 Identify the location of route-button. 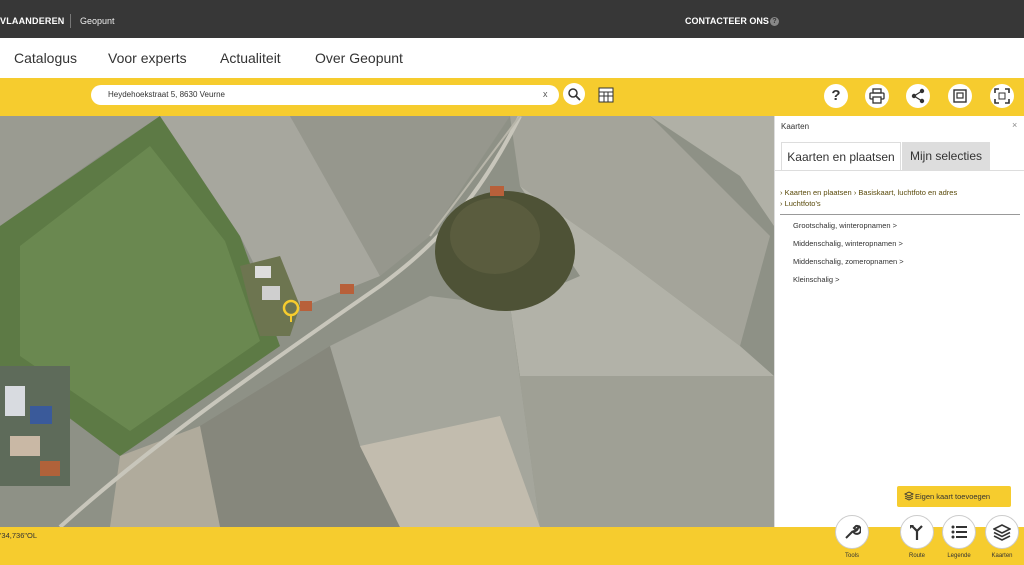
(917, 532).